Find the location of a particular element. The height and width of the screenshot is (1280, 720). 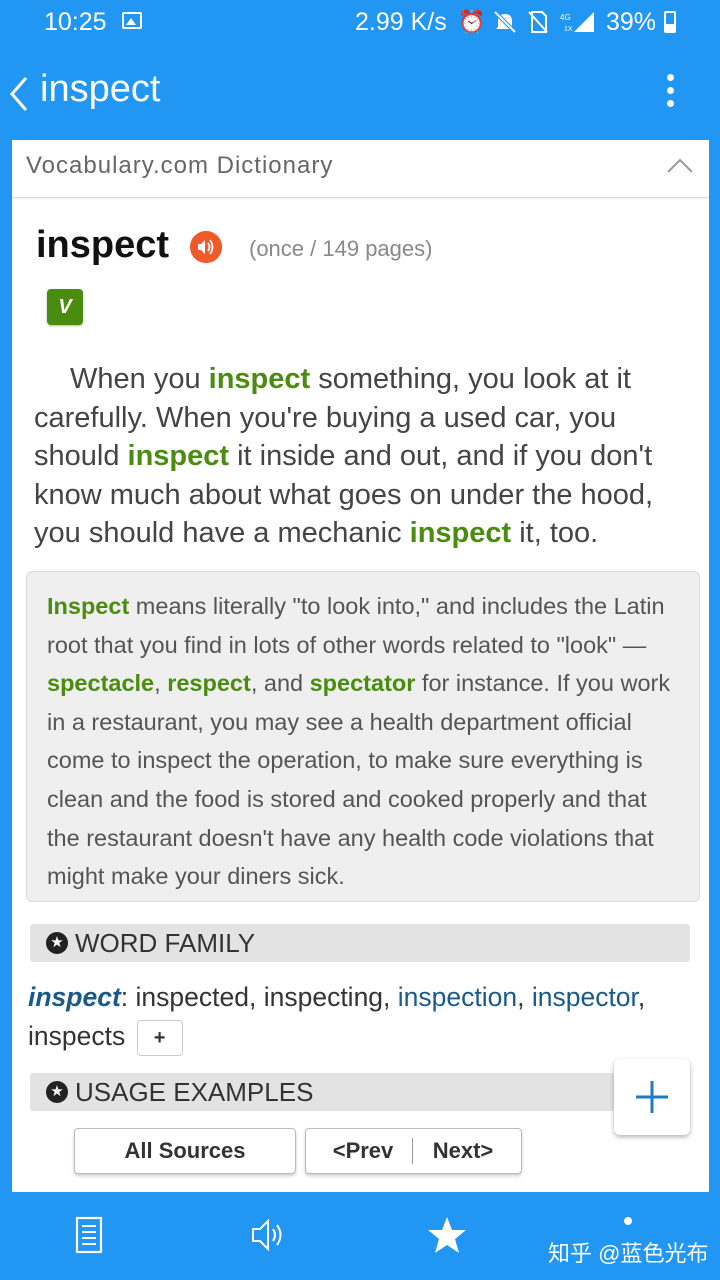

back-icon is located at coordinates (21, 94).